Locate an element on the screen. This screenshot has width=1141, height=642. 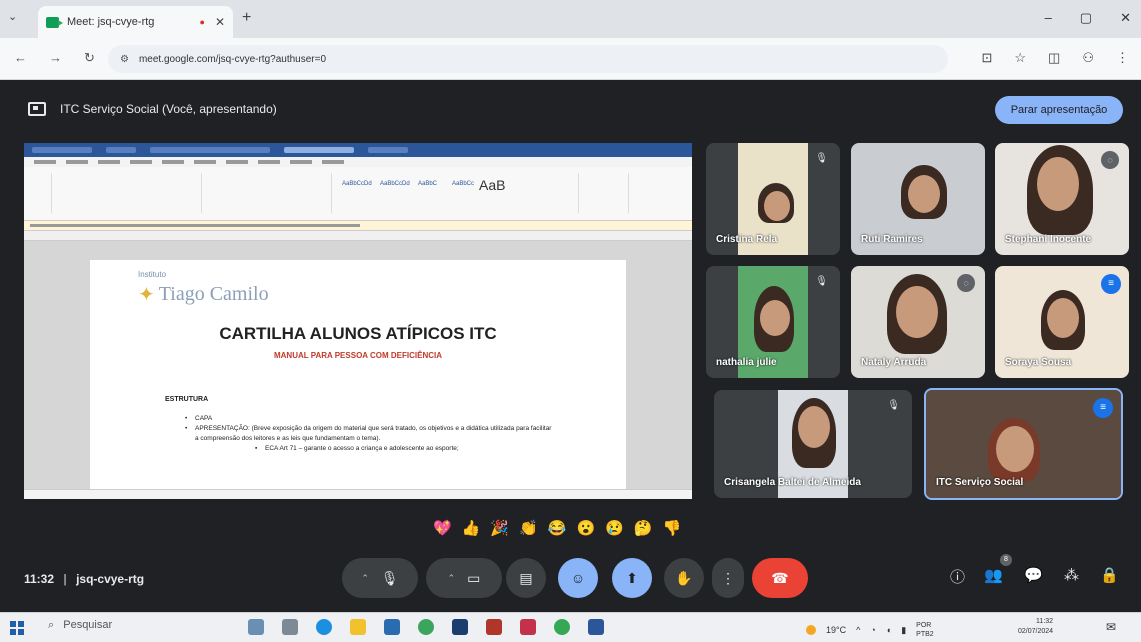
recording-indicator-icon: ● is located at coordinates (202, 22).